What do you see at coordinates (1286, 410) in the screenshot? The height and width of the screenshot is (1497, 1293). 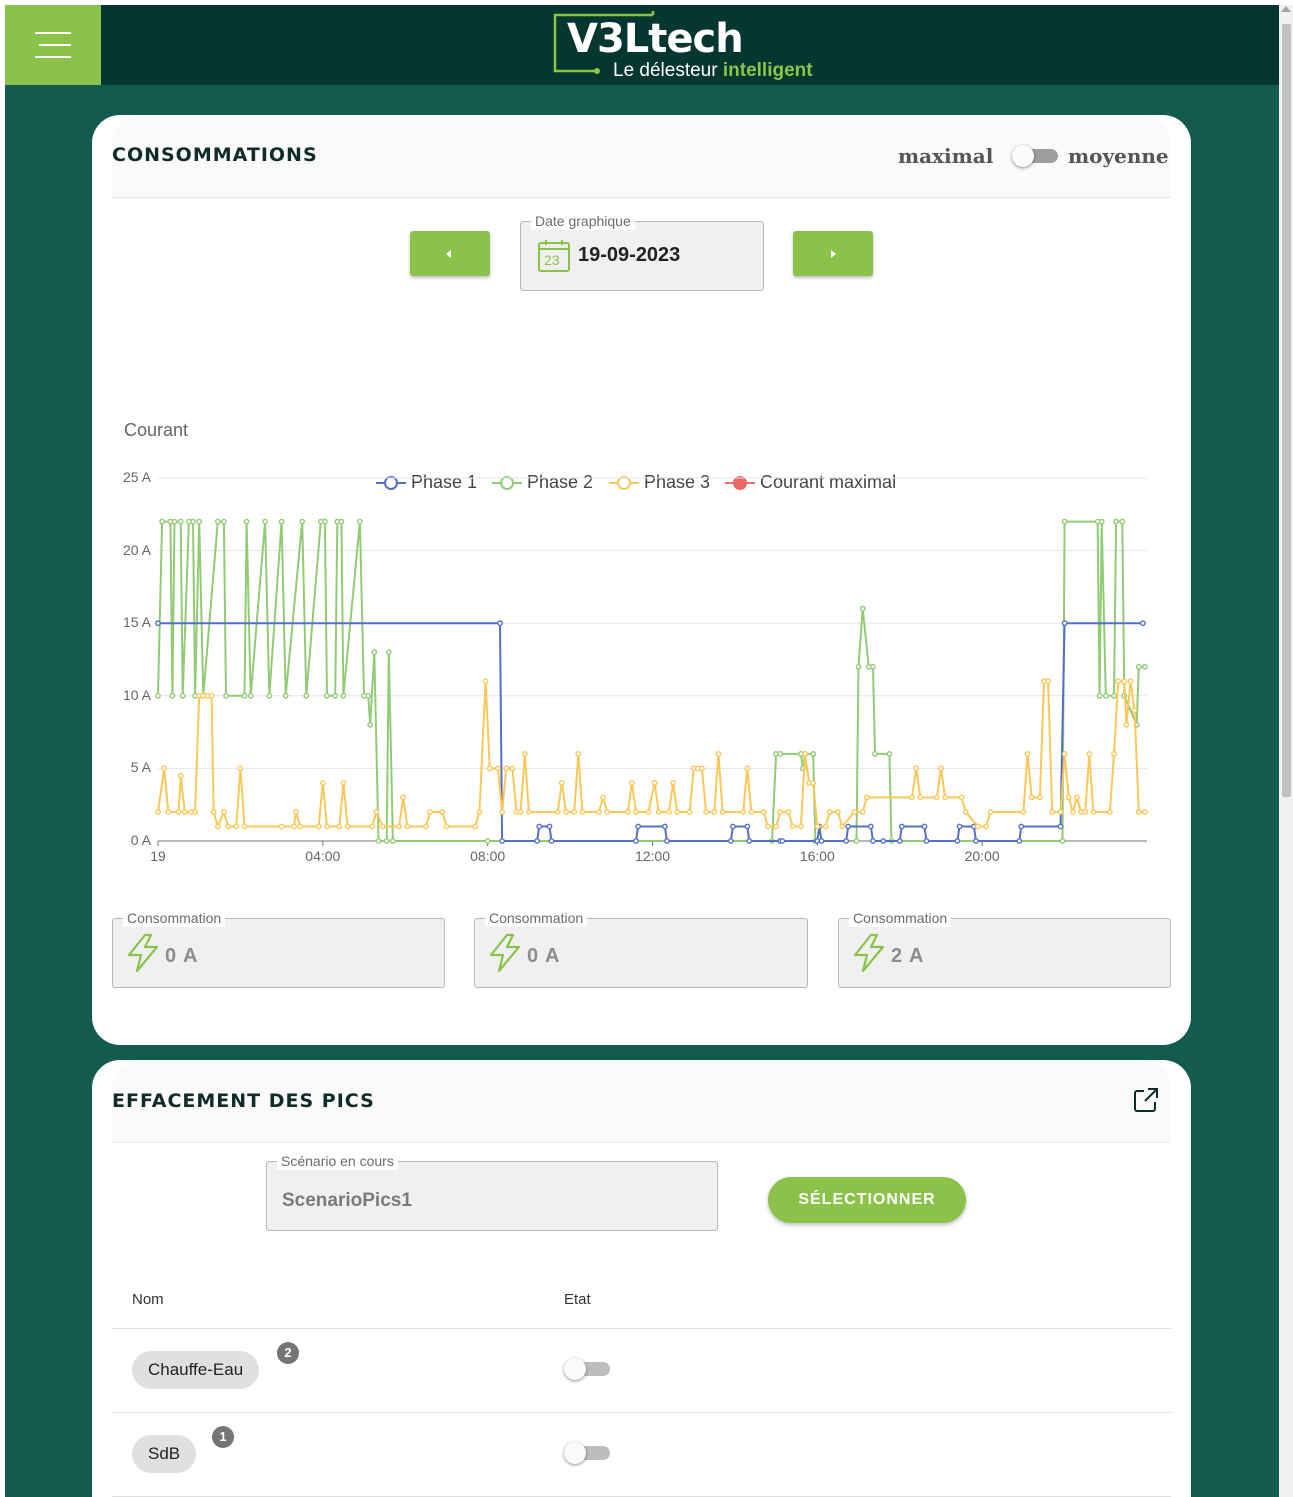 I see `scrollbar-thumb` at bounding box center [1286, 410].